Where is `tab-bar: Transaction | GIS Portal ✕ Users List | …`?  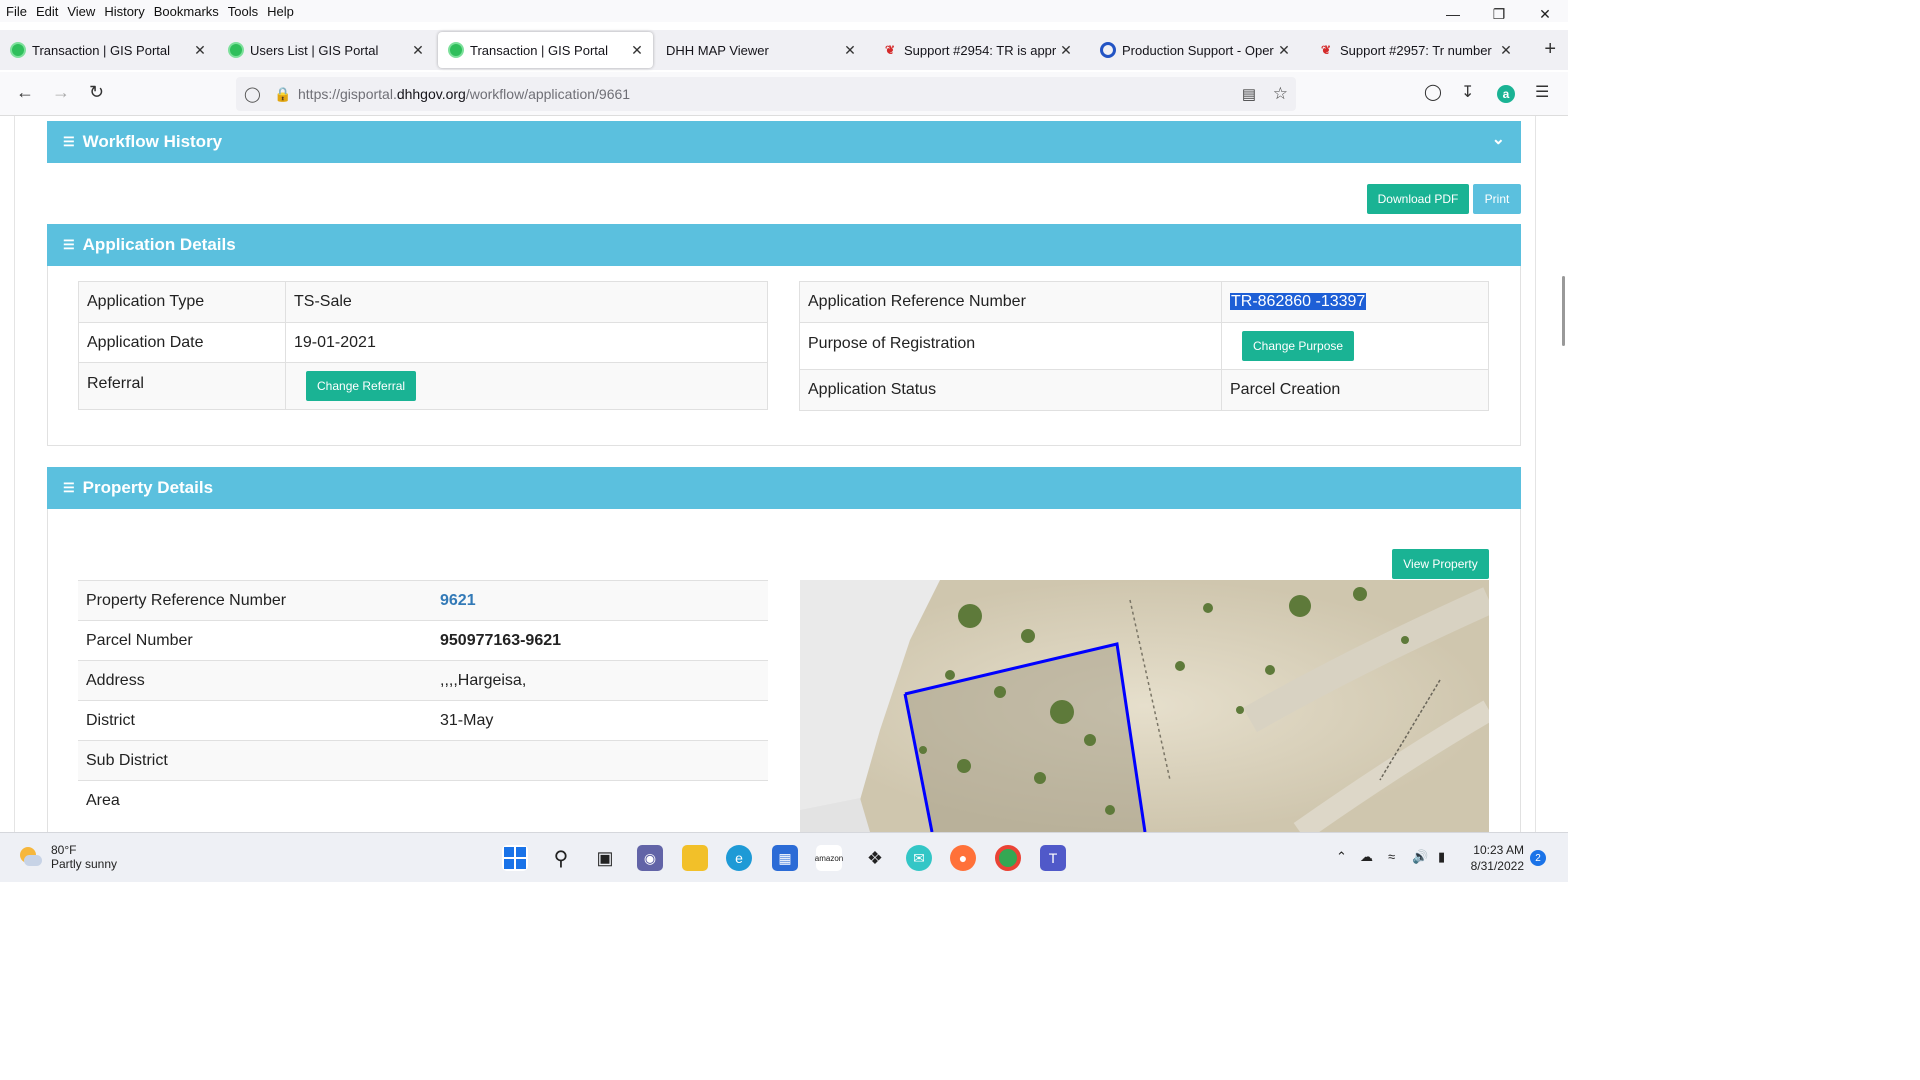 tab-bar: Transaction | GIS Portal ✕ Users List | … is located at coordinates (784, 50).